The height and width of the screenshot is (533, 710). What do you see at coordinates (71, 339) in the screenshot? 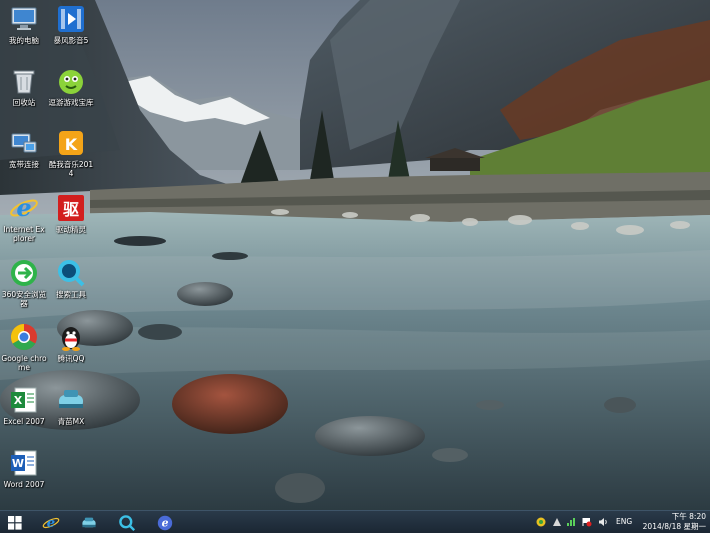
I see `qq-icon` at bounding box center [71, 339].